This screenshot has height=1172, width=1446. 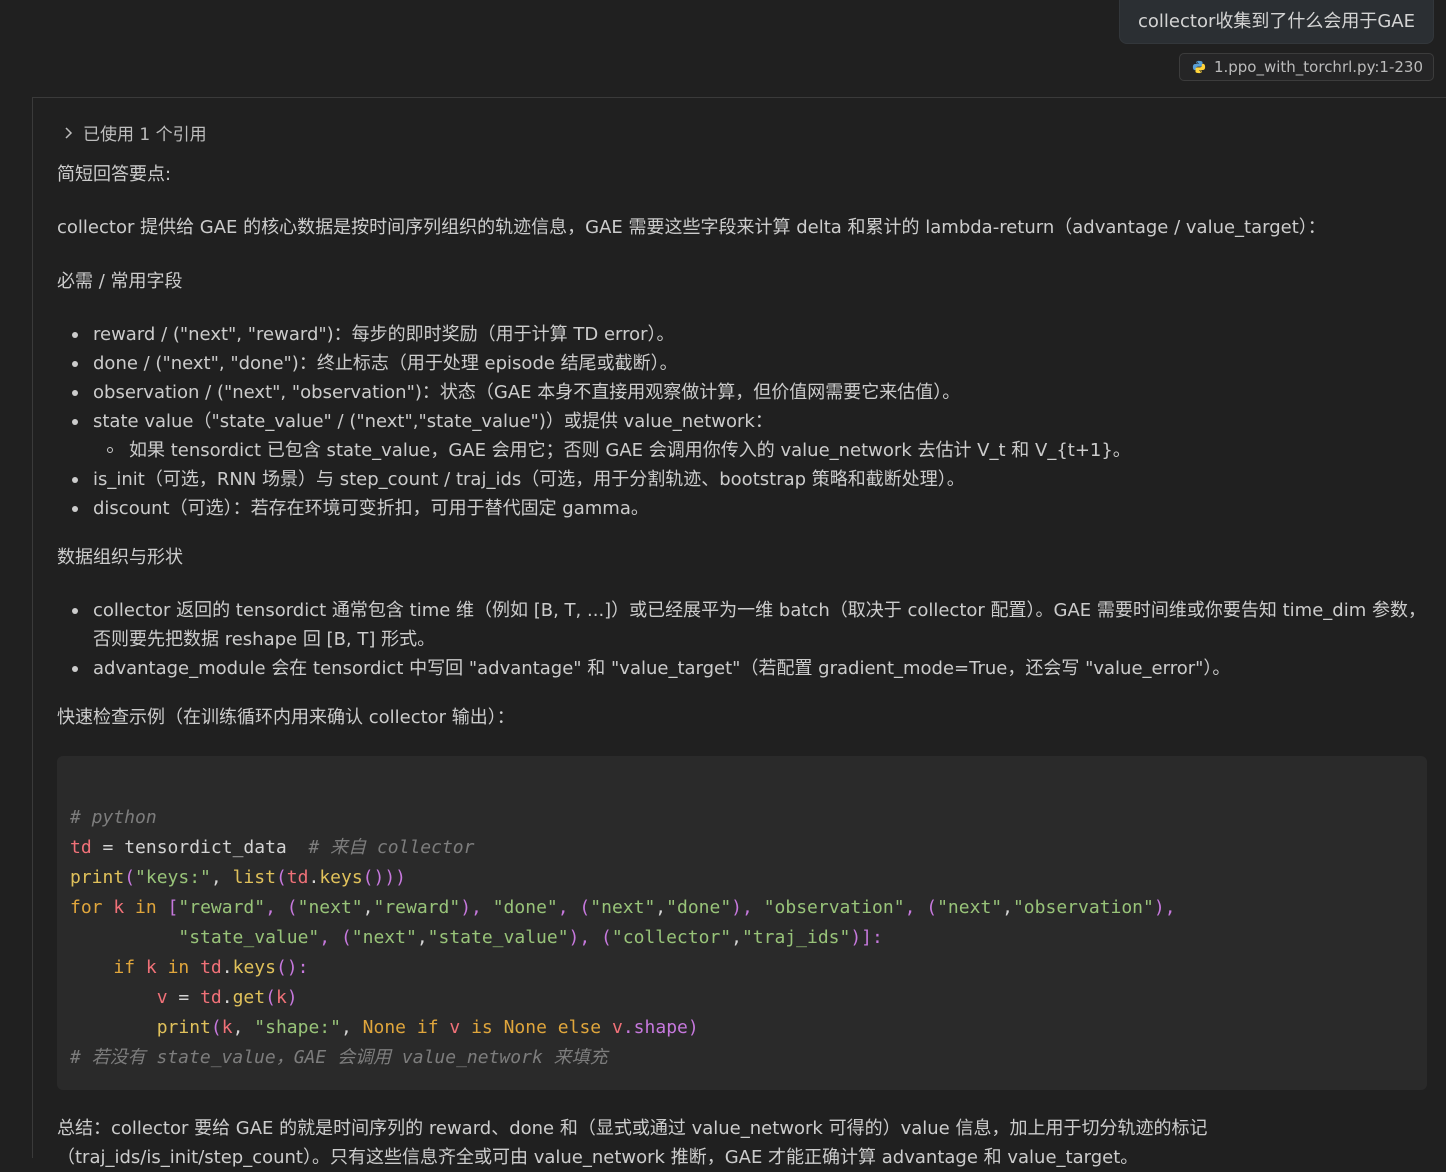 I want to click on code-token: )]:, so click(x=866, y=937).